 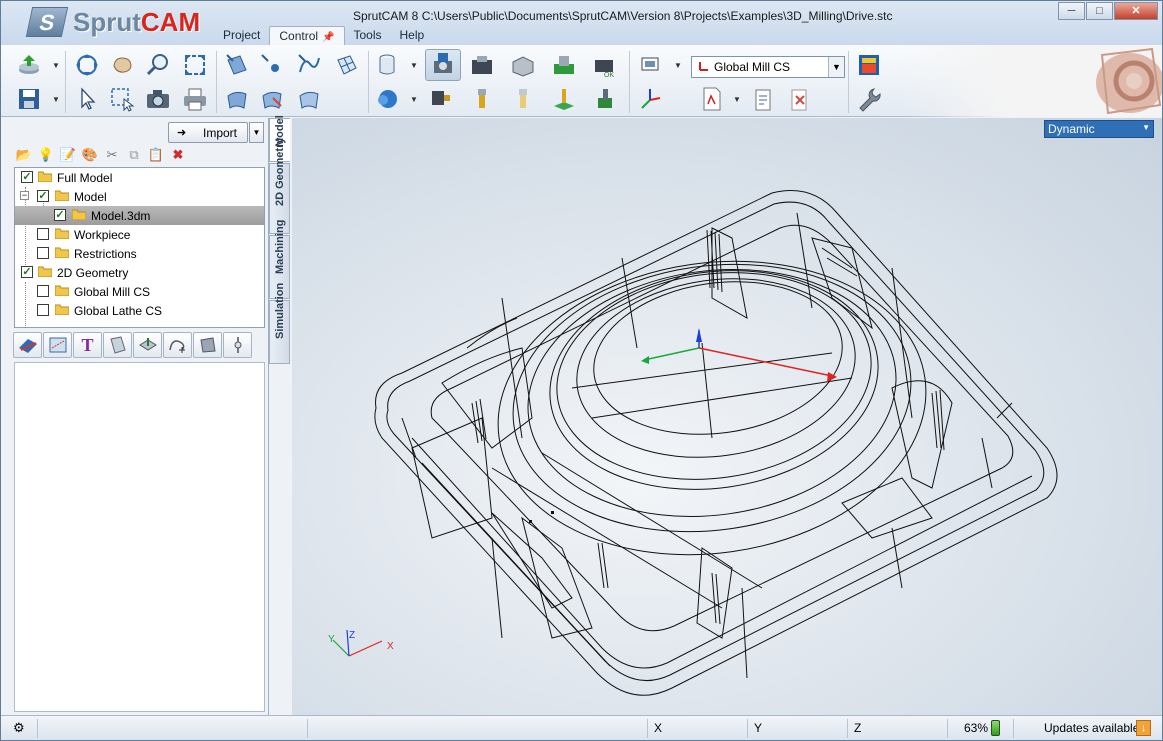 What do you see at coordinates (139, 272) in the screenshot?
I see `tree-item-2d-geometry: ✓ 2D Geometry` at bounding box center [139, 272].